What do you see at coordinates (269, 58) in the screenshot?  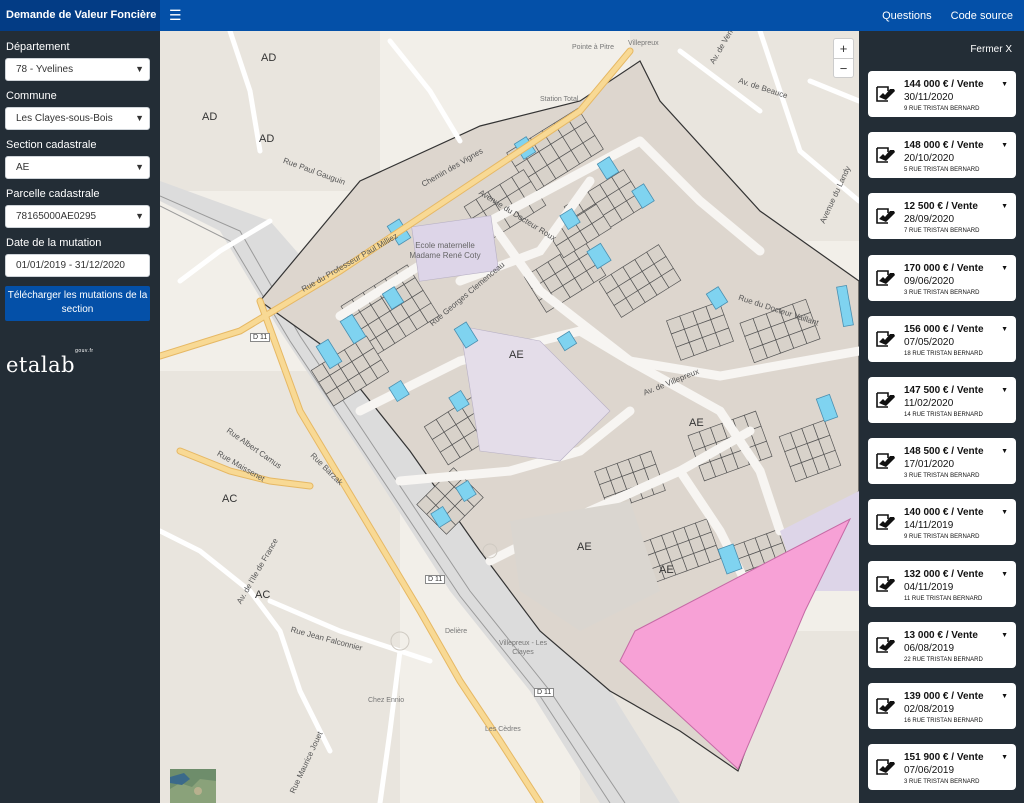 I see `map-label-ad-1: AD` at bounding box center [269, 58].